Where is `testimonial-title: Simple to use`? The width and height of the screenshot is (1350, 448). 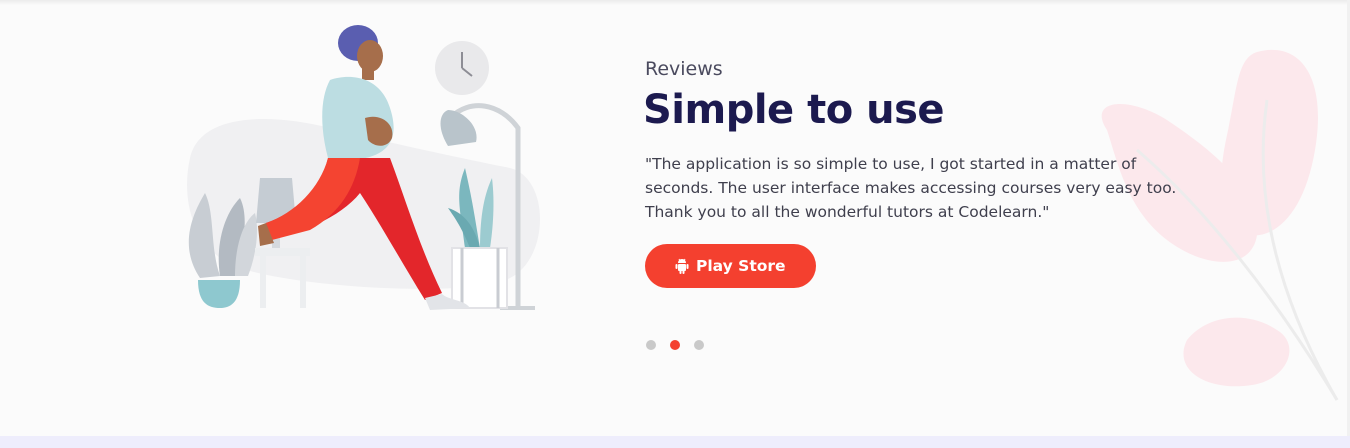 testimonial-title: Simple to use is located at coordinates (794, 110).